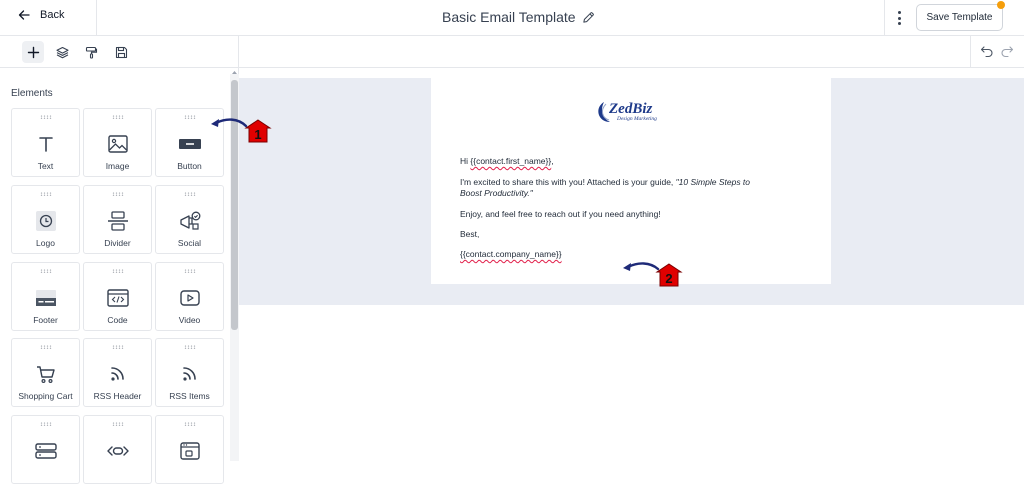 The height and width of the screenshot is (484, 1024). What do you see at coordinates (1001, 5) in the screenshot?
I see `unsaved-indicator` at bounding box center [1001, 5].